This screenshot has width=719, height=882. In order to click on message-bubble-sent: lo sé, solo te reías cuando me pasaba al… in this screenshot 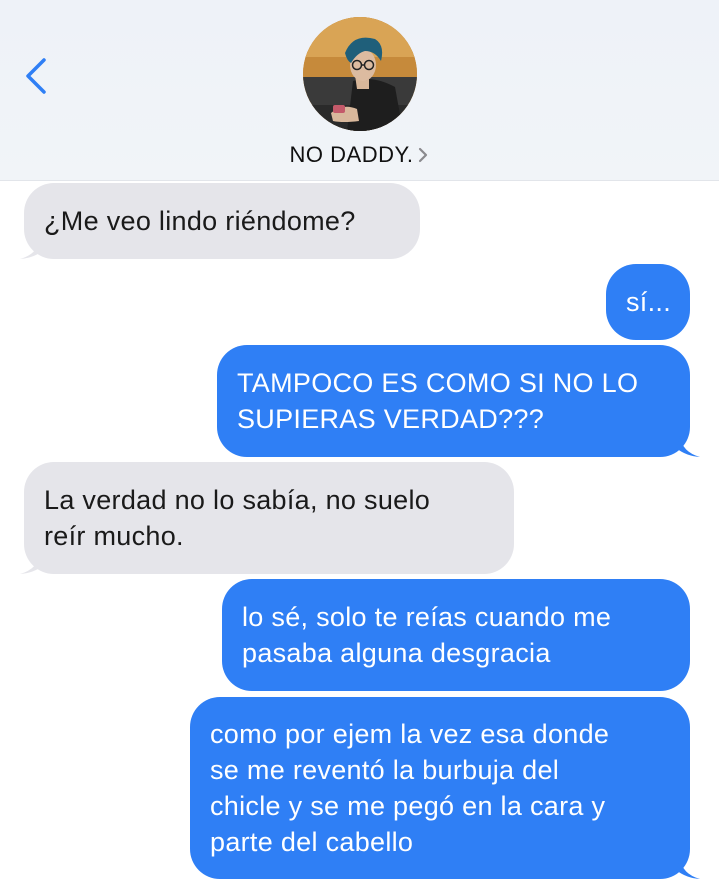, I will do `click(456, 635)`.